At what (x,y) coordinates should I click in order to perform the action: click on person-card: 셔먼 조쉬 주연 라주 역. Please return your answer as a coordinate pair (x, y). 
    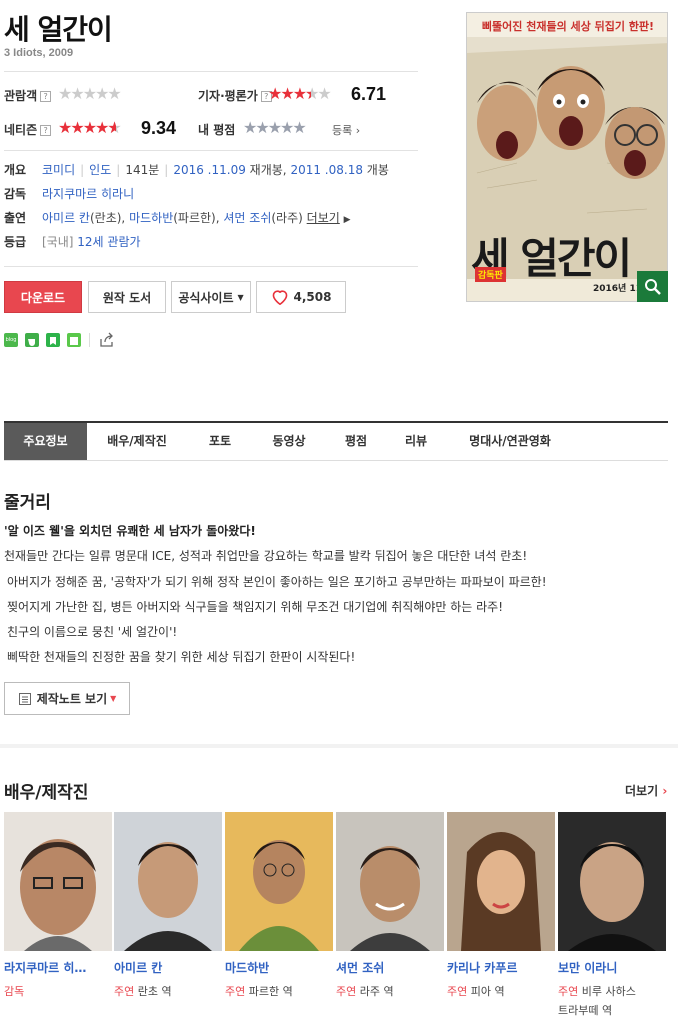
    Looking at the image, I should click on (390, 906).